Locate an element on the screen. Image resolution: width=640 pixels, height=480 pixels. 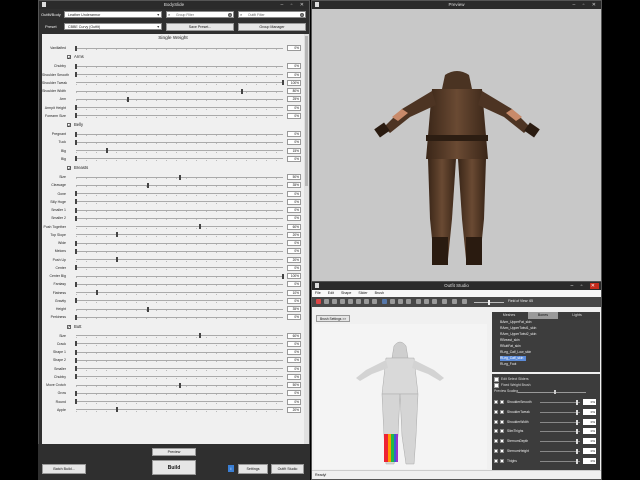
slider-value-field: 60% is located at coordinates (294, 335).